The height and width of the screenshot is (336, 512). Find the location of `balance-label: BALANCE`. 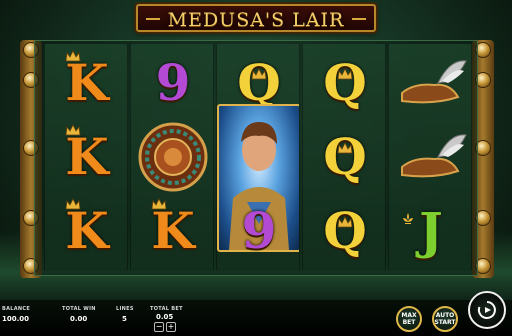

balance-label: BALANCE is located at coordinates (16, 309).